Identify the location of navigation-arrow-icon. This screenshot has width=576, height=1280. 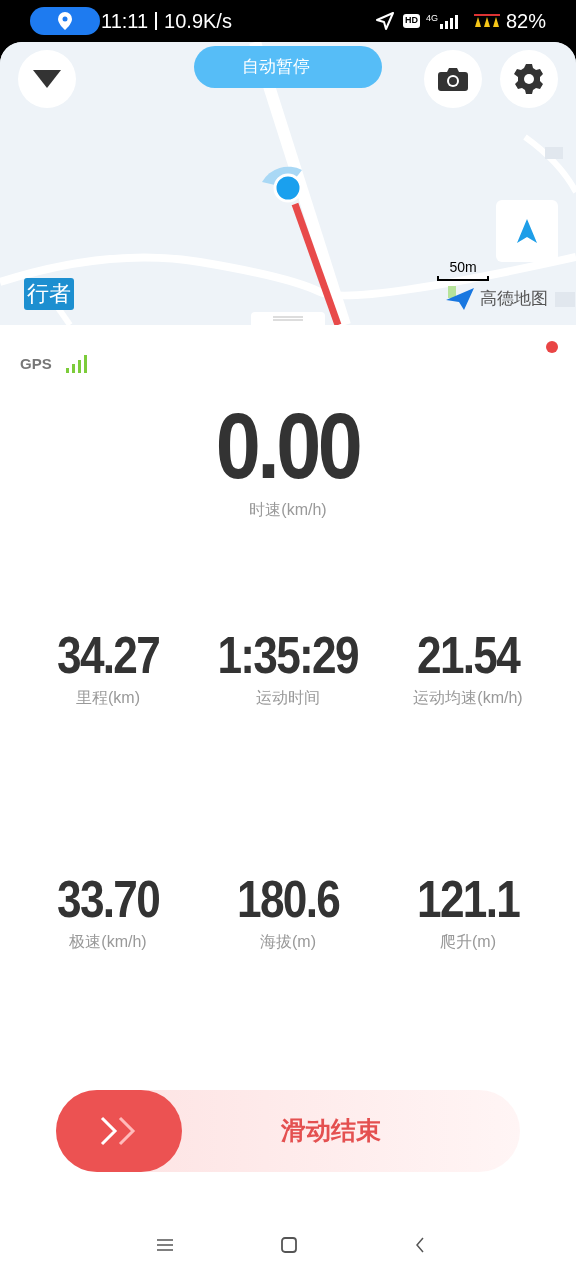
(527, 231).